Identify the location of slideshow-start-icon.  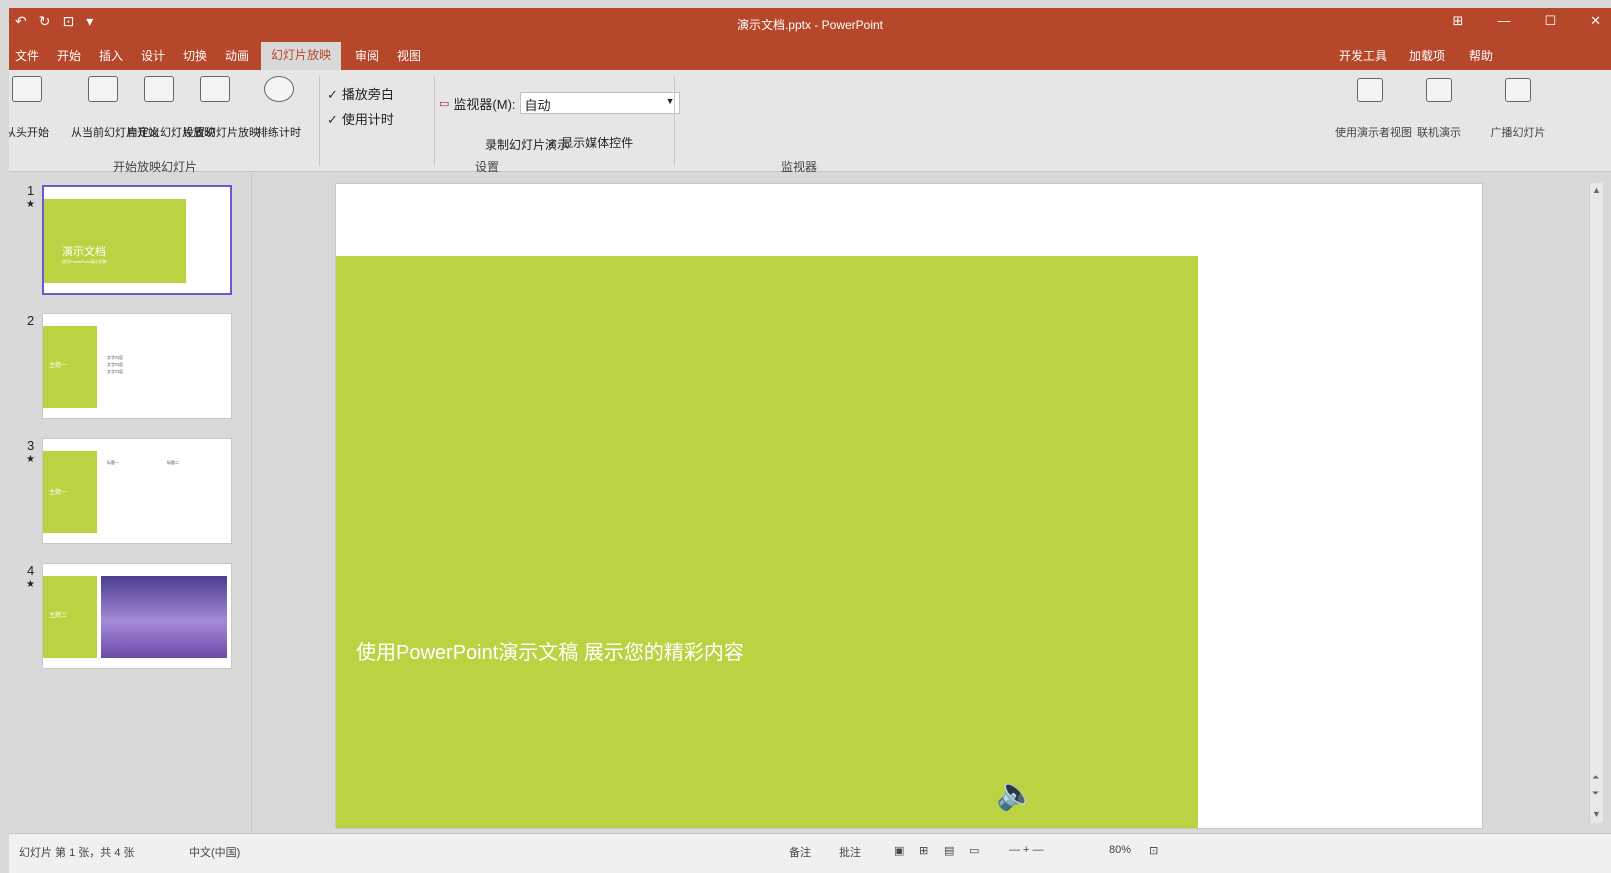
(27, 89).